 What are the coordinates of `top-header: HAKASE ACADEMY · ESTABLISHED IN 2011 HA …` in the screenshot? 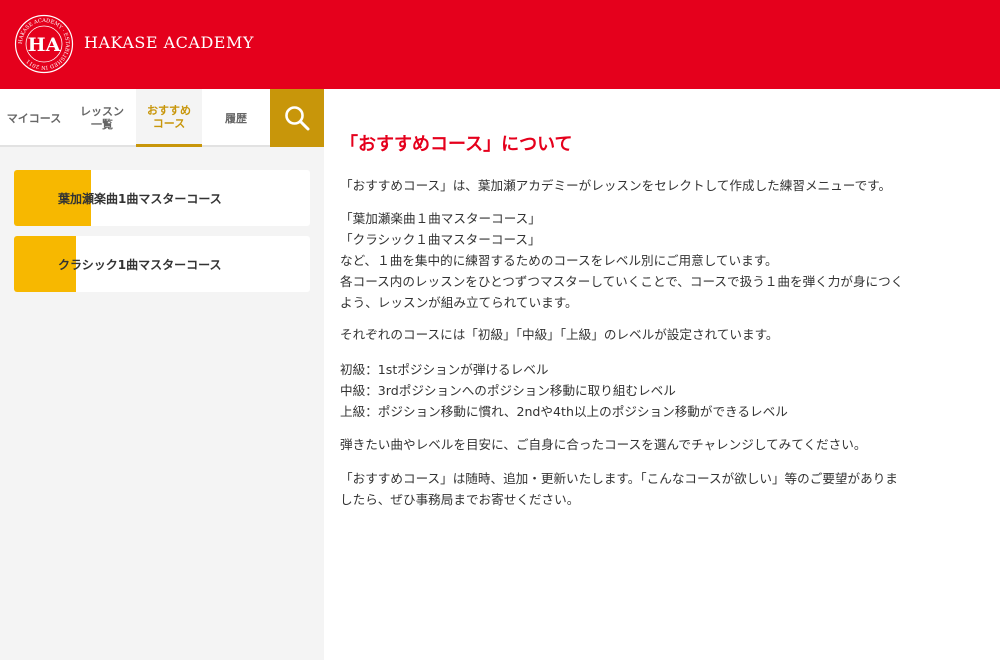 It's located at (500, 44).